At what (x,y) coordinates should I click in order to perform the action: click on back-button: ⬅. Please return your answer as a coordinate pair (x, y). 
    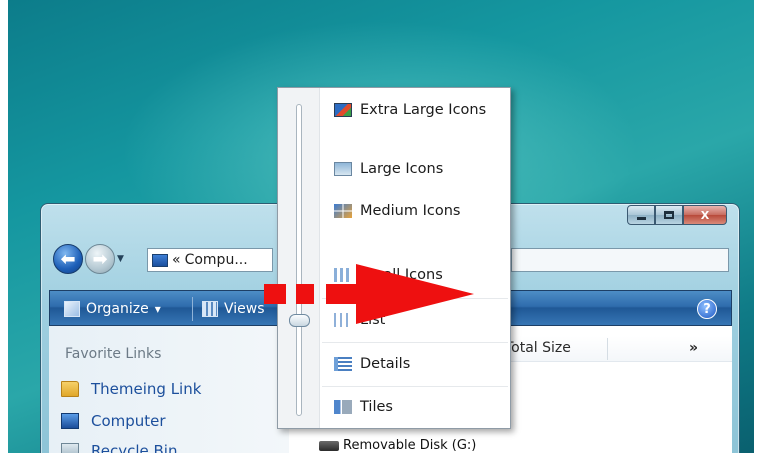
    Looking at the image, I should click on (68, 259).